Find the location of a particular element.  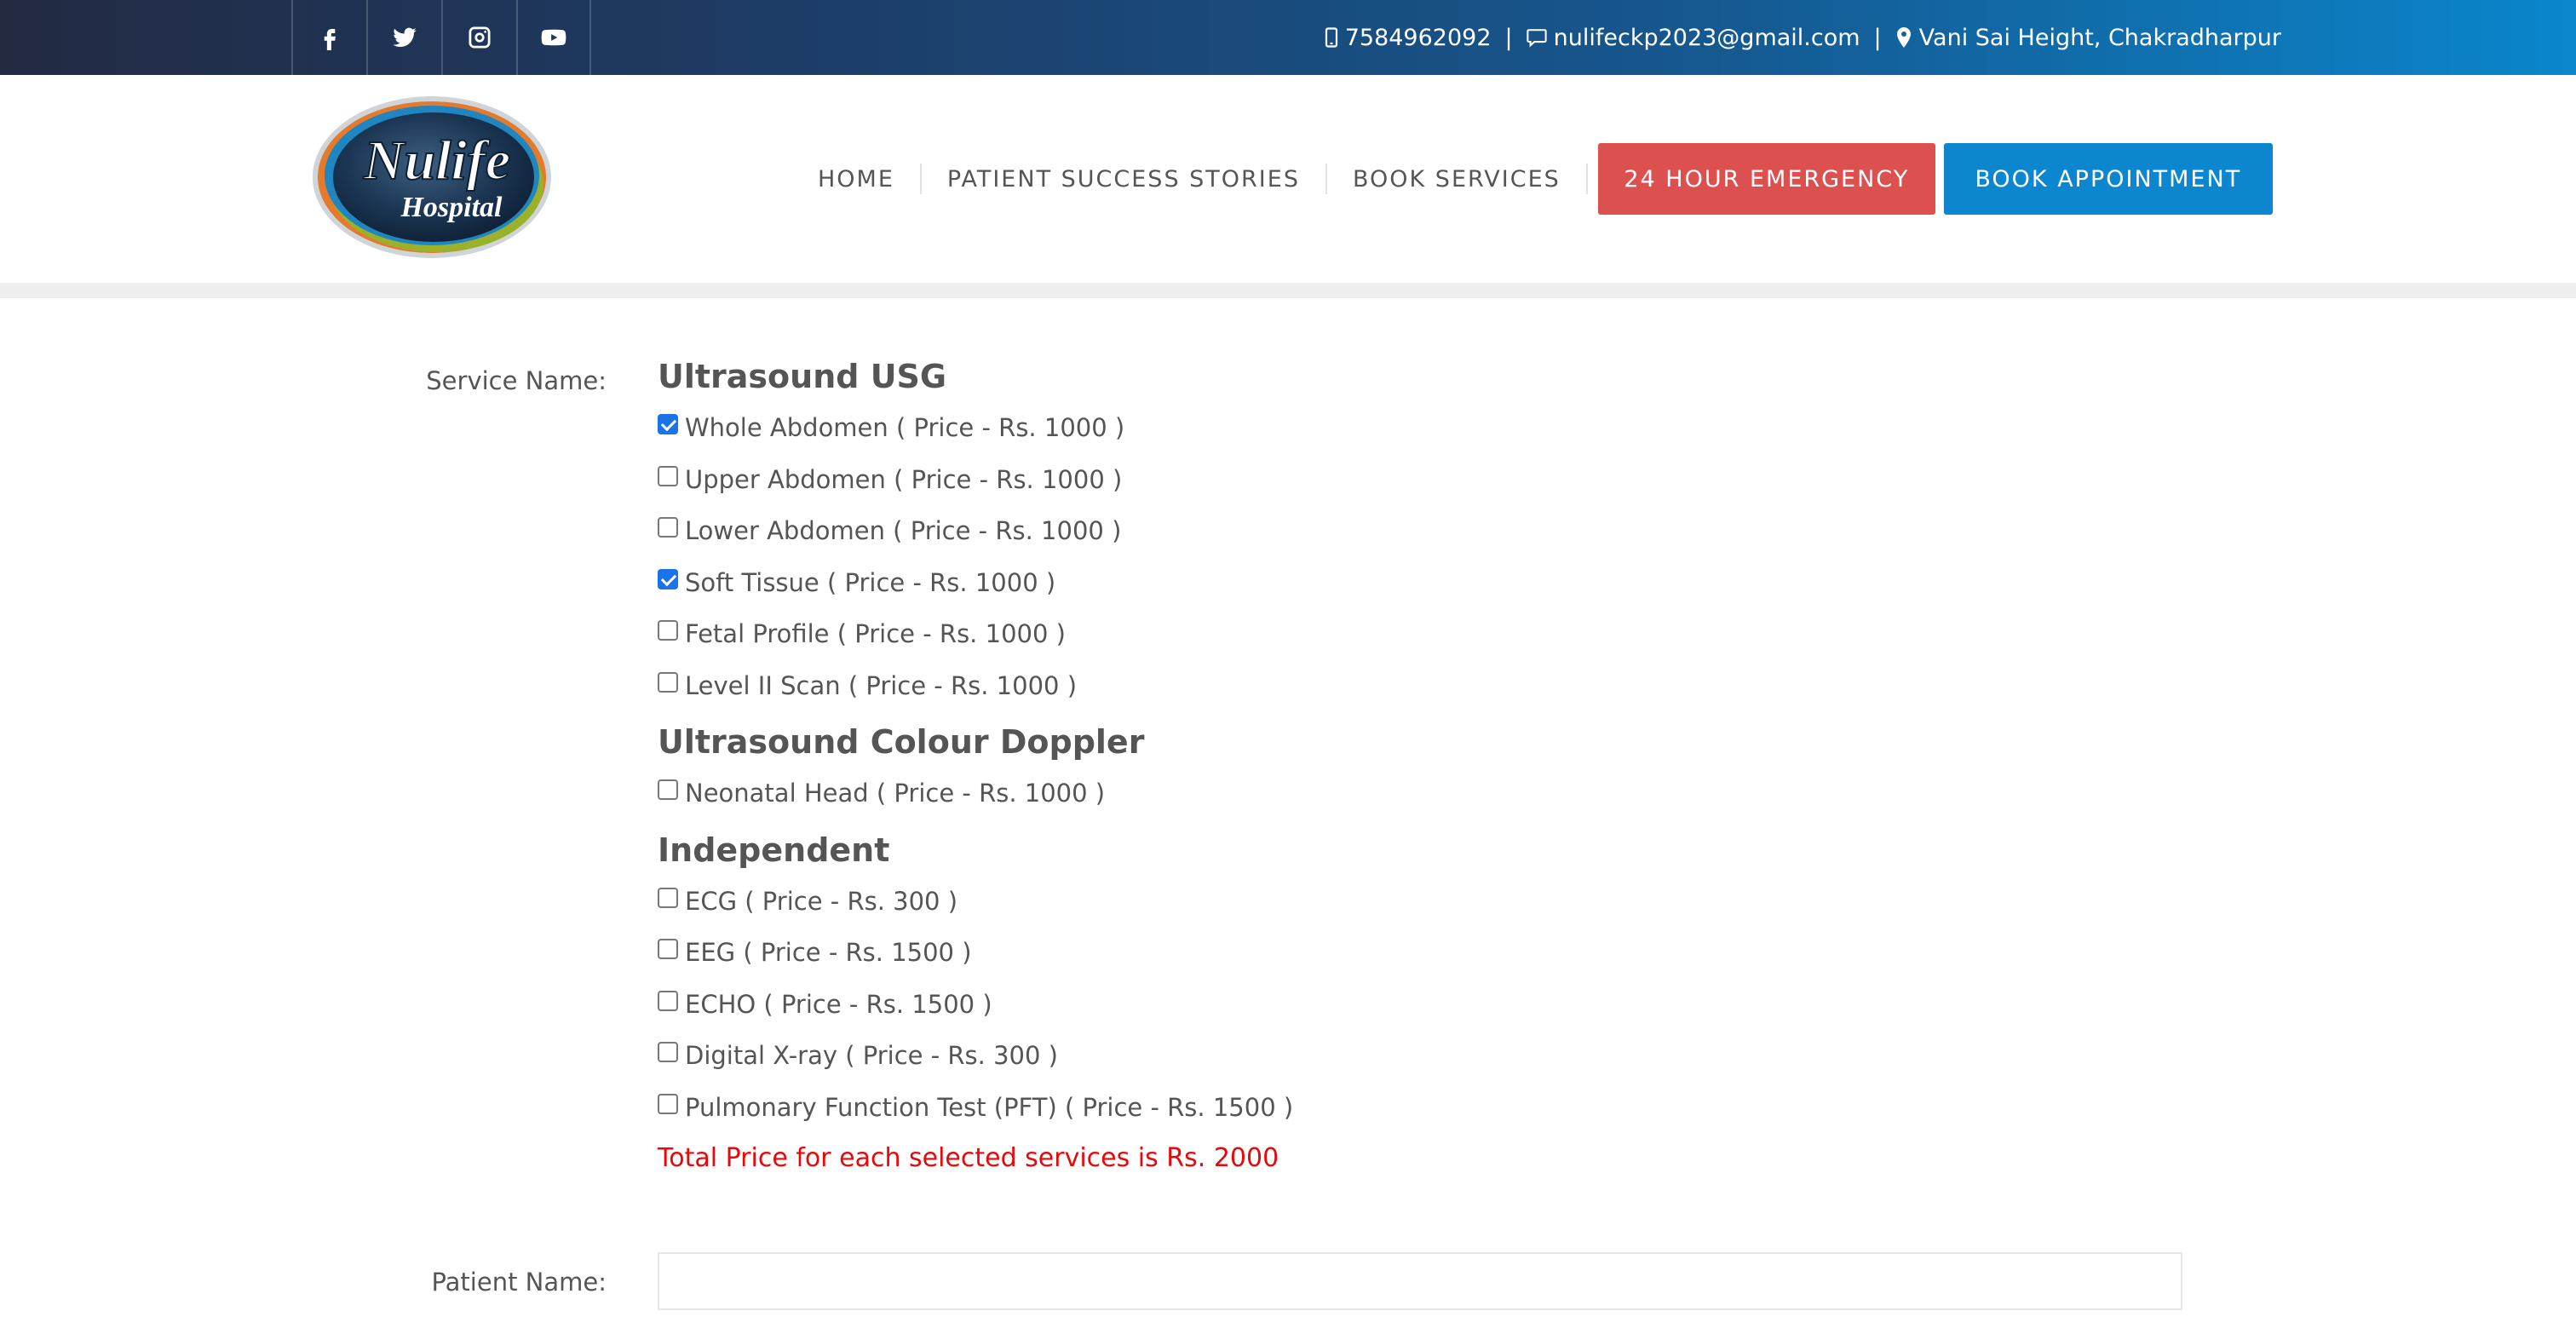

service-option-label: Fetal Profile ( Price - Rs. 1000 ) is located at coordinates (876, 634).